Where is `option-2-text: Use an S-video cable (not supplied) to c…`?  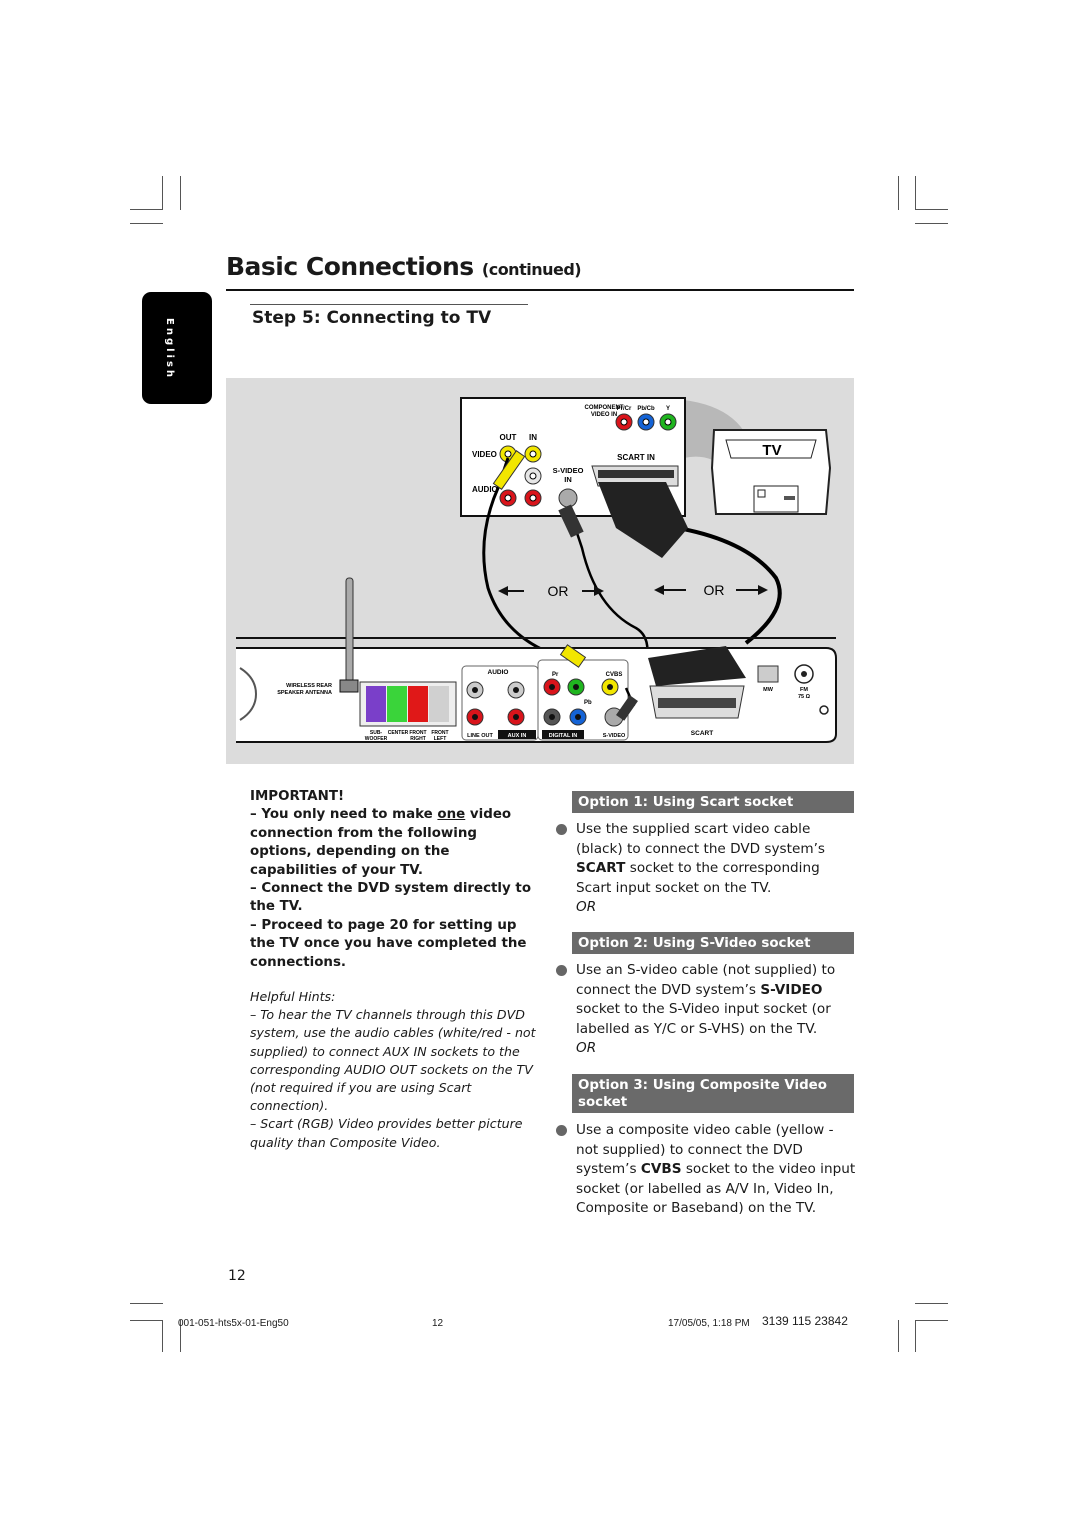 option-2-text: Use an S-video cable (not supplied) to c… is located at coordinates (717, 1000).